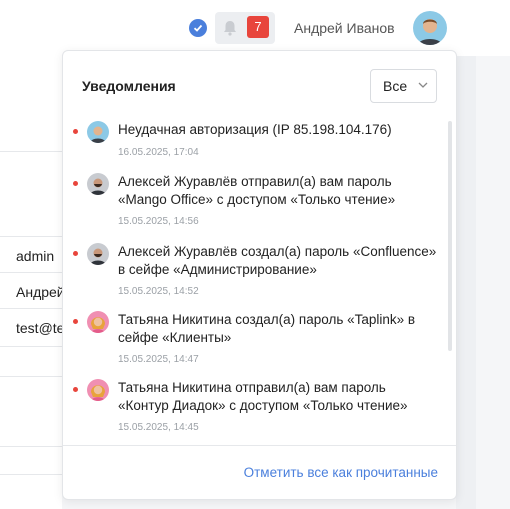 Image resolution: width=510 pixels, height=509 pixels. What do you see at coordinates (466, 282) in the screenshot?
I see `background-scroll-area` at bounding box center [466, 282].